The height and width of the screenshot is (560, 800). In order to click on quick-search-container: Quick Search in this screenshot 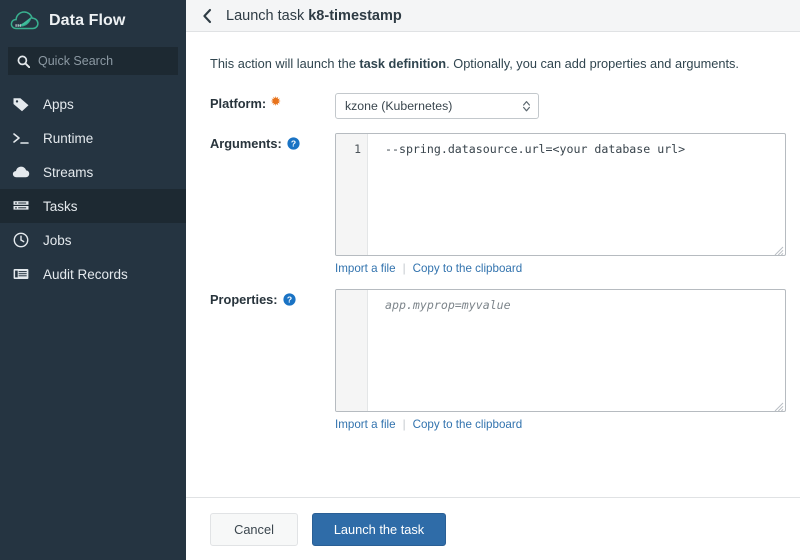, I will do `click(93, 58)`.